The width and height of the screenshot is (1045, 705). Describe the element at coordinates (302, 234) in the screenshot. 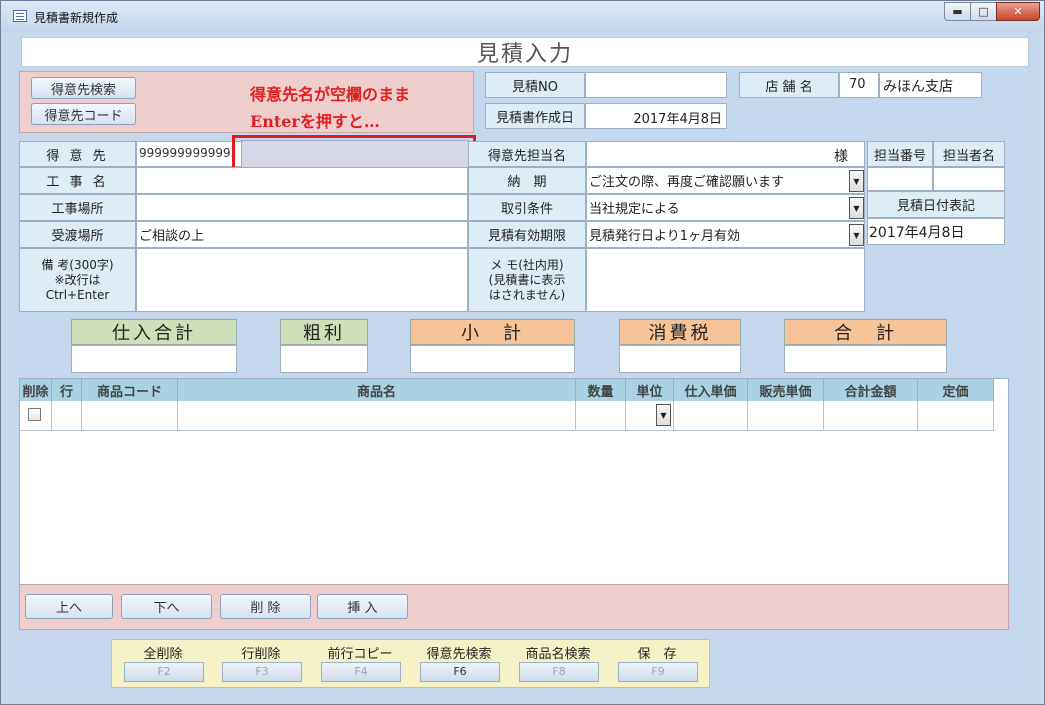

I see `handover-field: ご相談の上` at that location.